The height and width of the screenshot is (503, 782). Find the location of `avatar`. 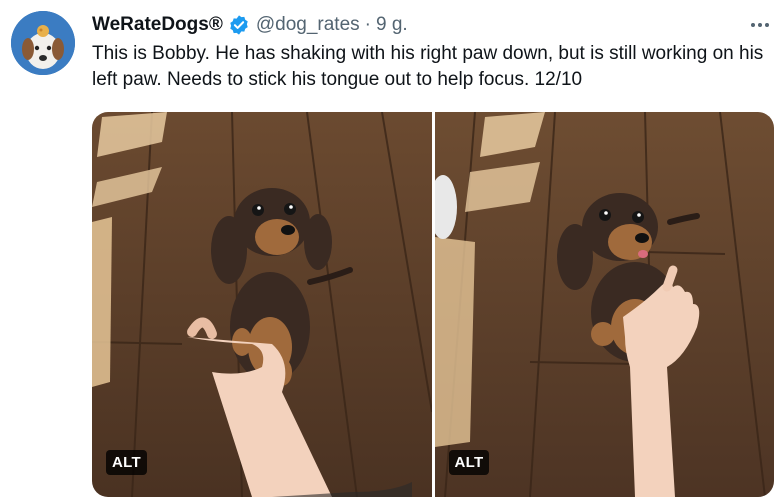

avatar is located at coordinates (43, 43).